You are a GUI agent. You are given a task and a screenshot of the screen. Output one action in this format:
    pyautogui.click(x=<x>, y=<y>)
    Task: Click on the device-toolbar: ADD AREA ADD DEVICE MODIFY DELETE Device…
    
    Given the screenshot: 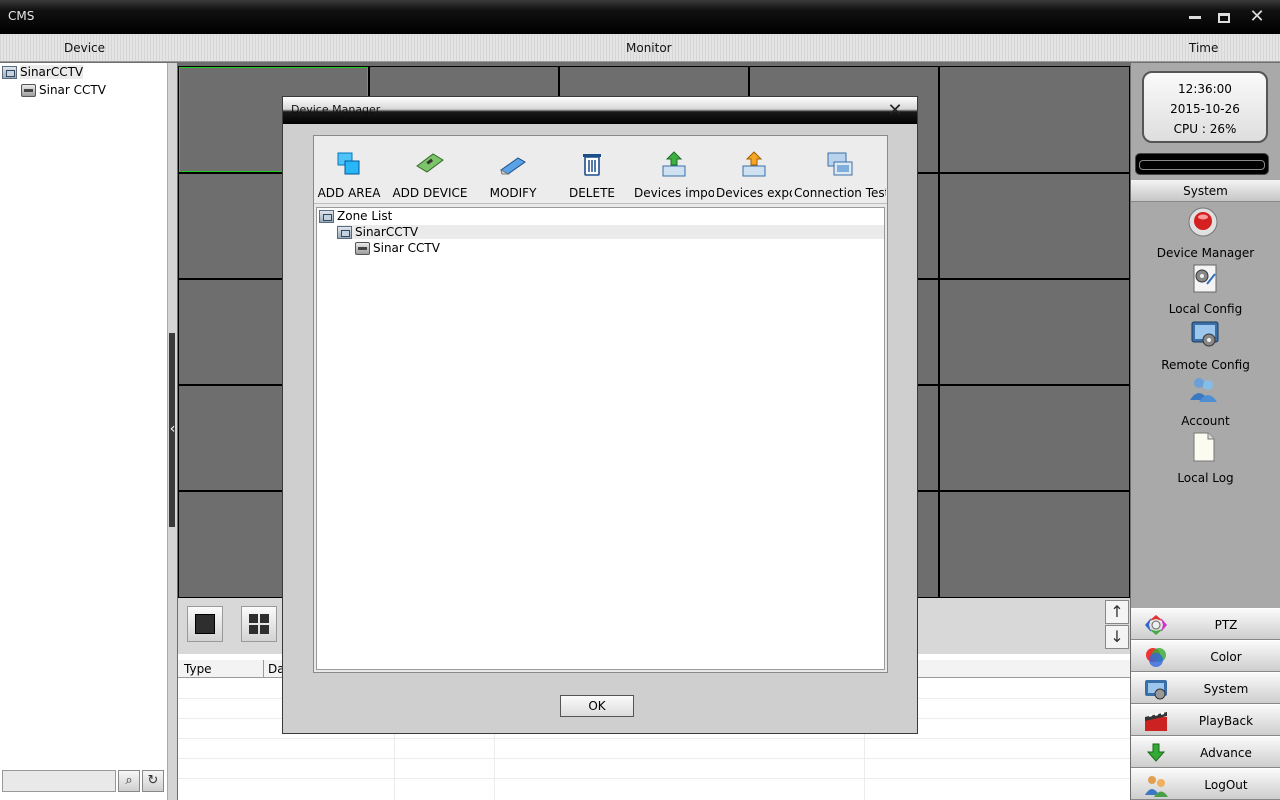 What is the action you would take?
    pyautogui.click(x=600, y=170)
    